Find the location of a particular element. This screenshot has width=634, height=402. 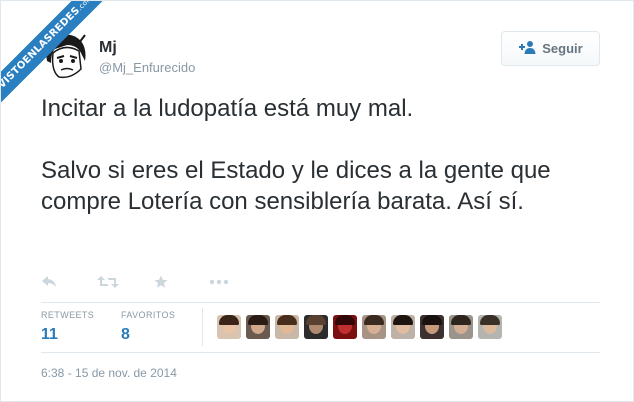

follow-button: Seguir is located at coordinates (550, 48).